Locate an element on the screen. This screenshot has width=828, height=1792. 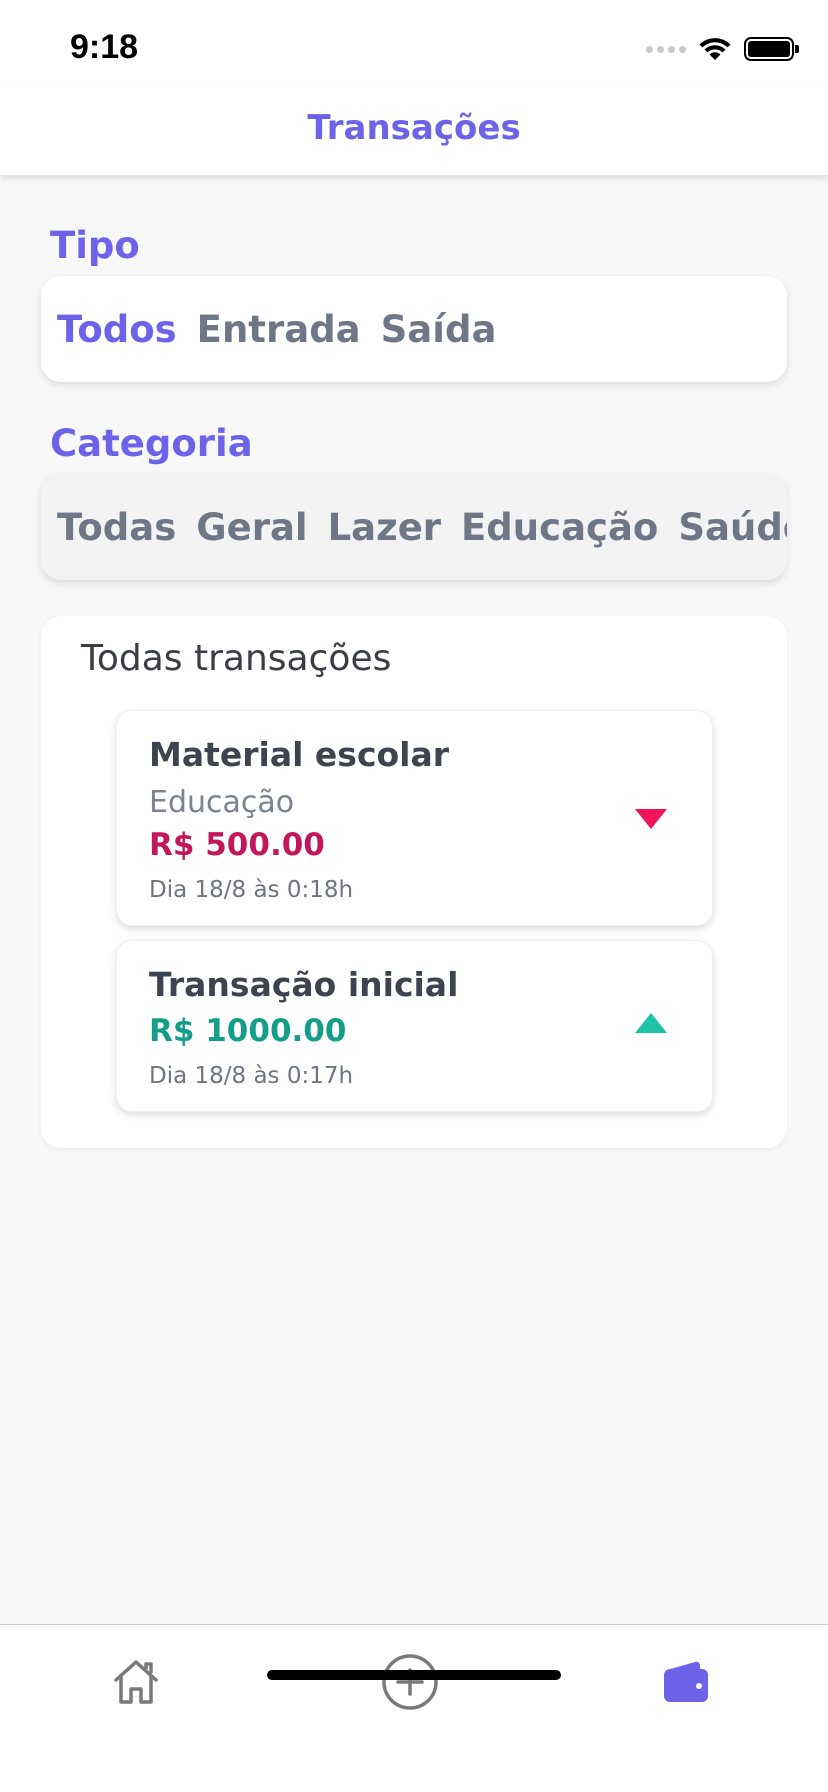
status-icons is located at coordinates (722, 49).